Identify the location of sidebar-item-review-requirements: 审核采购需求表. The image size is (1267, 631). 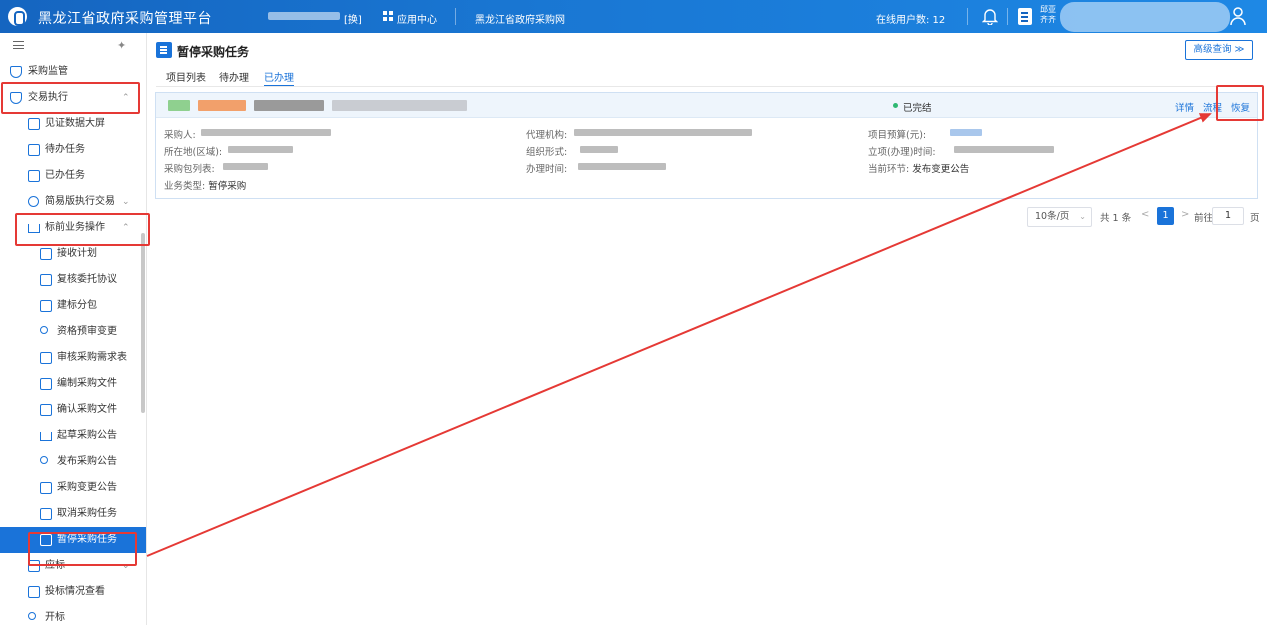
(73, 358).